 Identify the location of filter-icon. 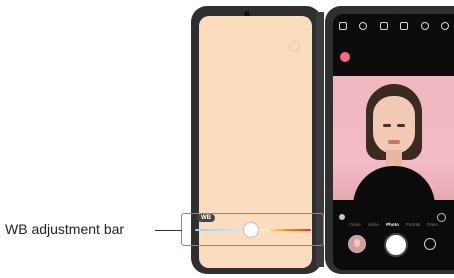
(424, 26).